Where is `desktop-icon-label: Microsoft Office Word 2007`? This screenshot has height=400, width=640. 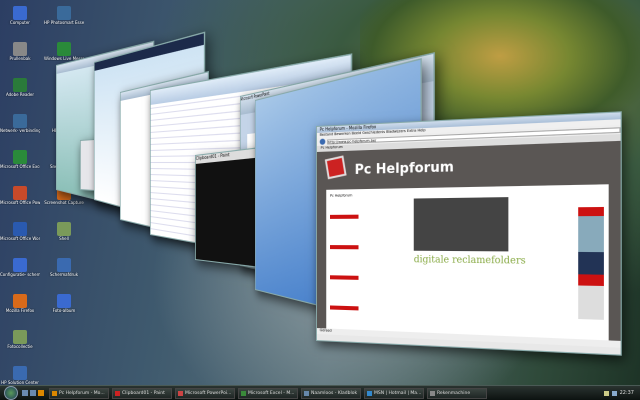
desktop-icon-label: Microsoft Office Word 2007 is located at coordinates (20, 238).